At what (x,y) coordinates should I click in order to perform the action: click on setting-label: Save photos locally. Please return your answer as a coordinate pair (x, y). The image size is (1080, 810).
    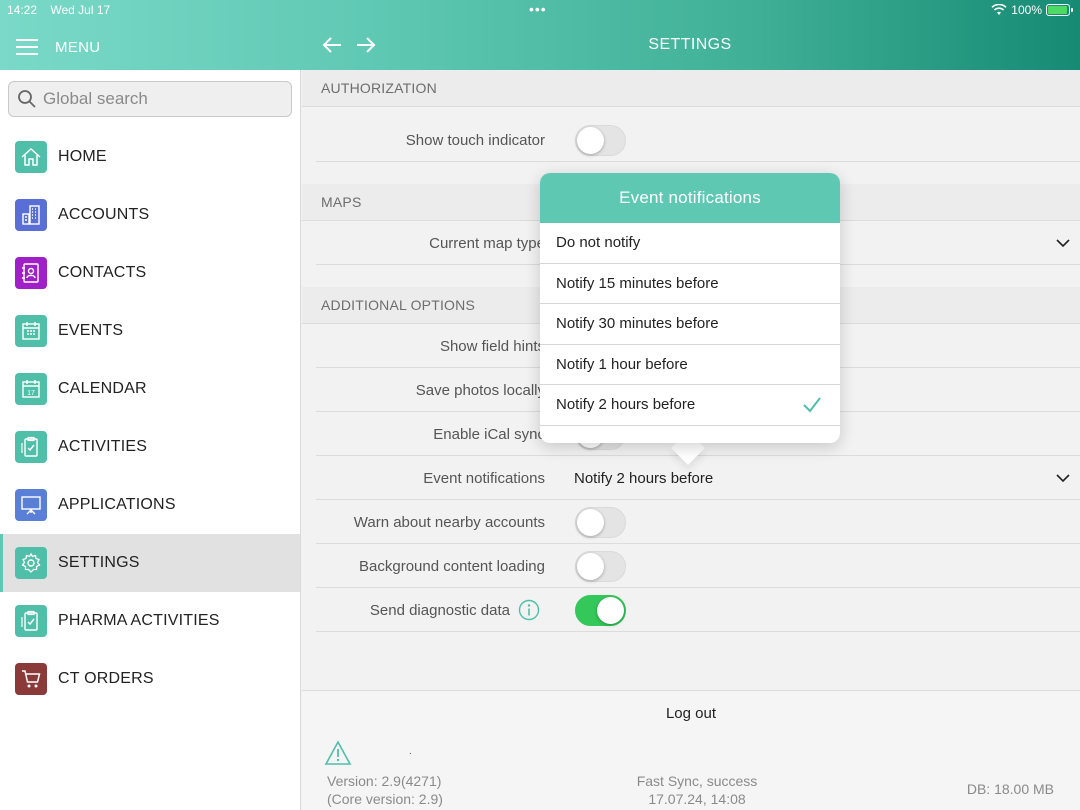
    Looking at the image, I should click on (480, 390).